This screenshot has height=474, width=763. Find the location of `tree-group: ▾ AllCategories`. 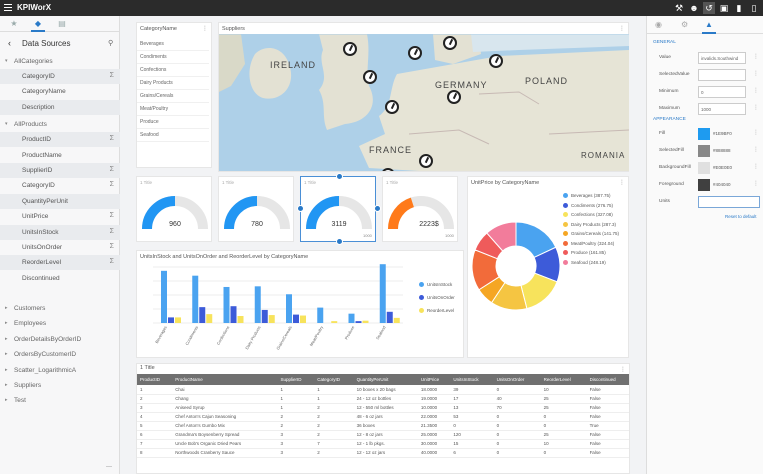

tree-group: ▾ AllCategories is located at coordinates (60, 61).